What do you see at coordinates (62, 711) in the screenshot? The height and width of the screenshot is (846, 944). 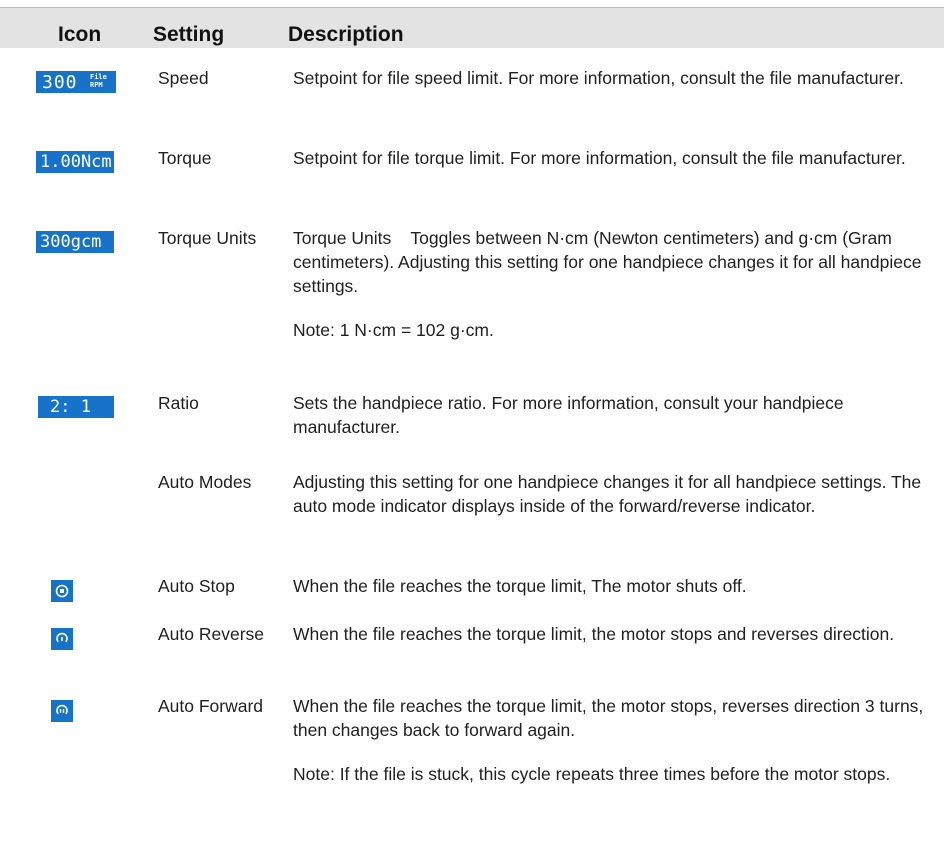 I see `auto-forward-icon` at bounding box center [62, 711].